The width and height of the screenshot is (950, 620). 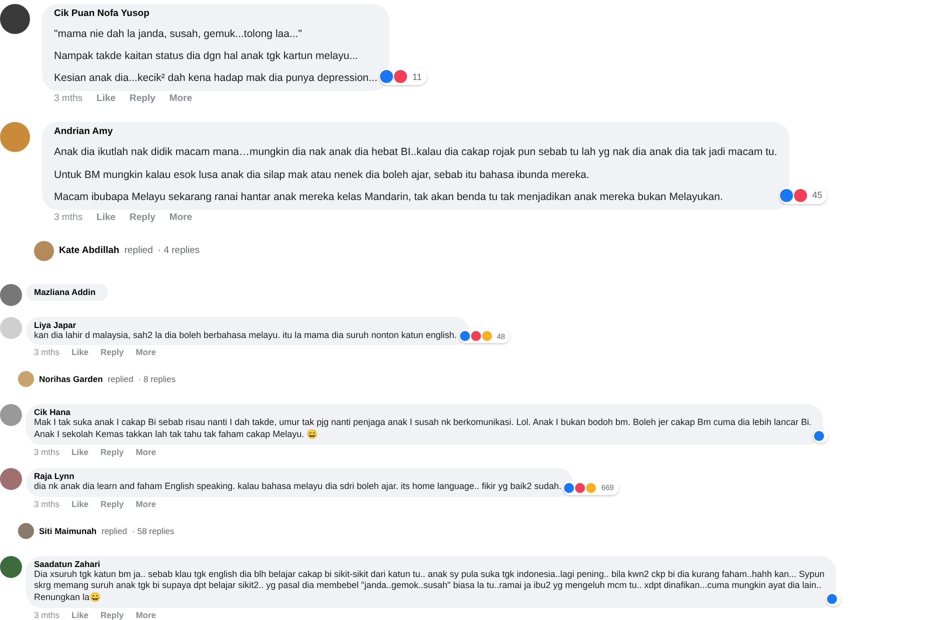 What do you see at coordinates (298, 486) in the screenshot?
I see `comment-text: dia nk anak dia learn and faham English speaking. kalau bahasa melayu dia sdri boleh ajar. its home language.. fikir yg baik2 sudah.` at bounding box center [298, 486].